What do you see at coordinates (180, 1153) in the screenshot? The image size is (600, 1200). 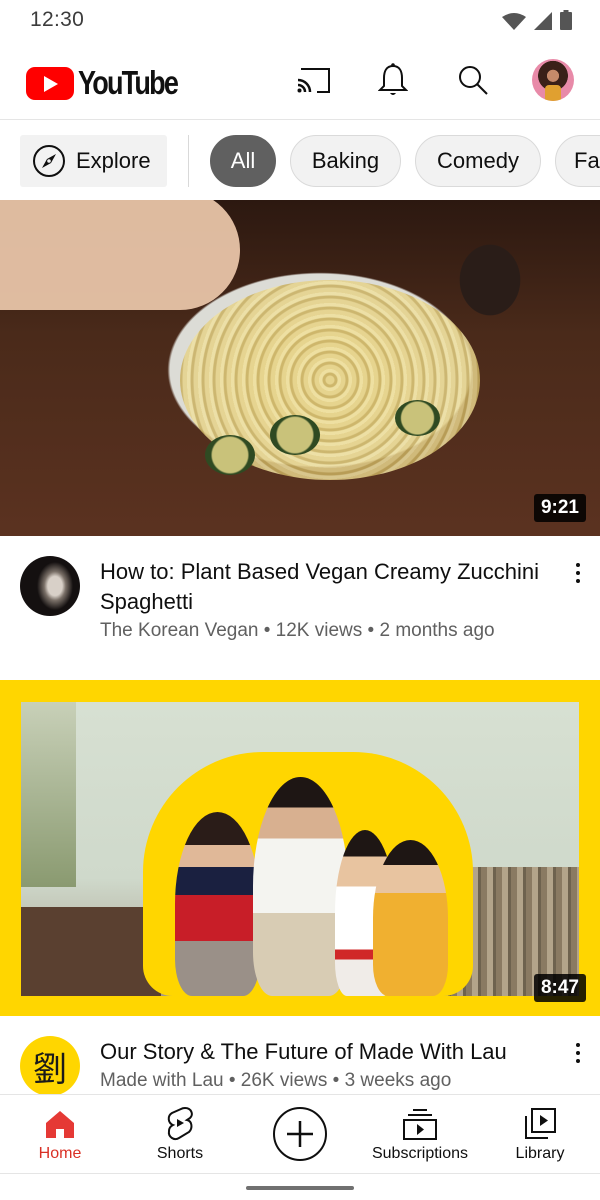 I see `nav-label-shorts: Shorts` at bounding box center [180, 1153].